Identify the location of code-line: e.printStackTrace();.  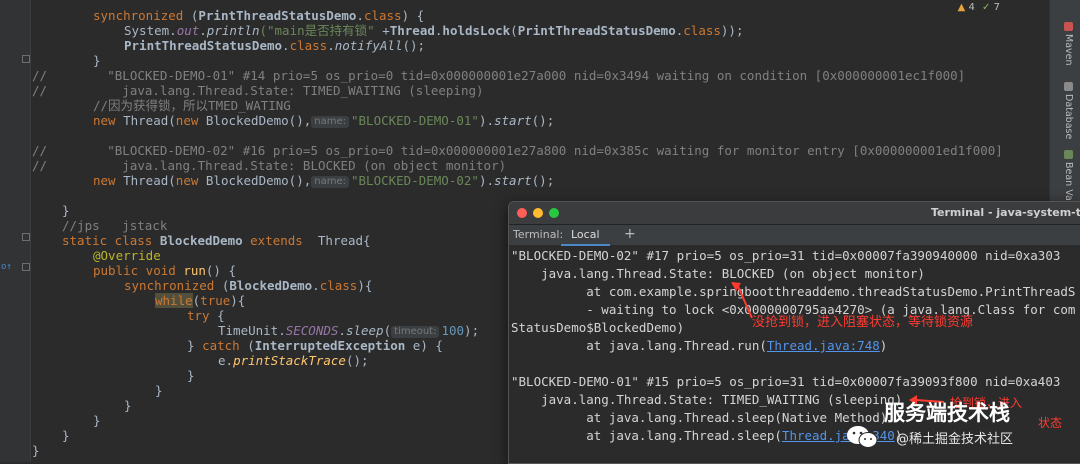
(293, 360).